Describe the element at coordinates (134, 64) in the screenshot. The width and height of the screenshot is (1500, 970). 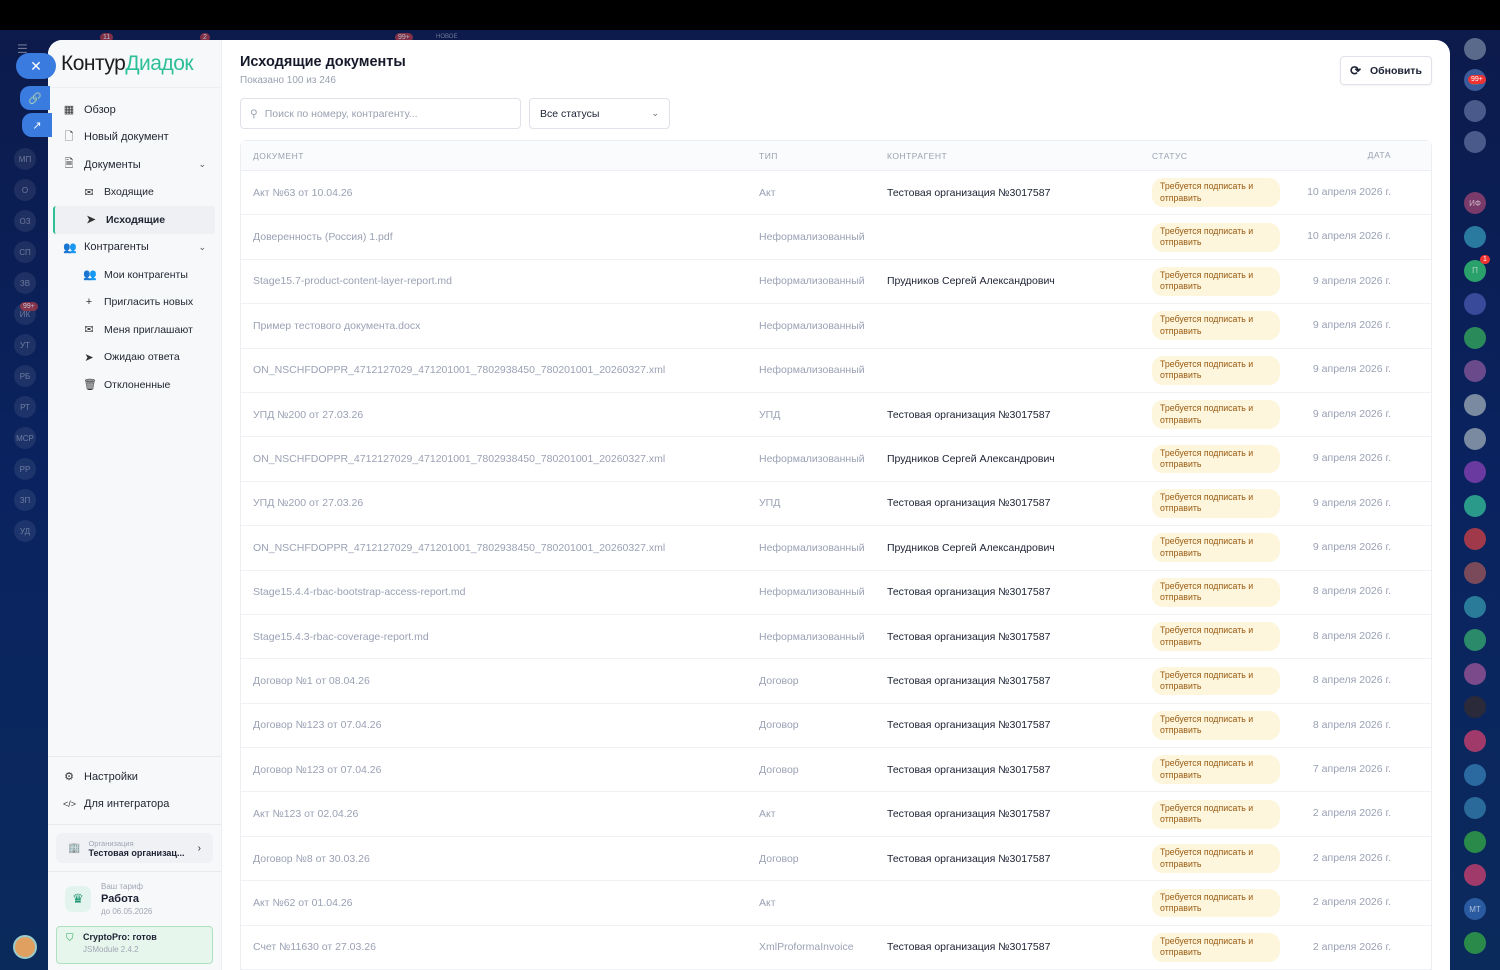
I see `logo: КонтурДиадок` at that location.